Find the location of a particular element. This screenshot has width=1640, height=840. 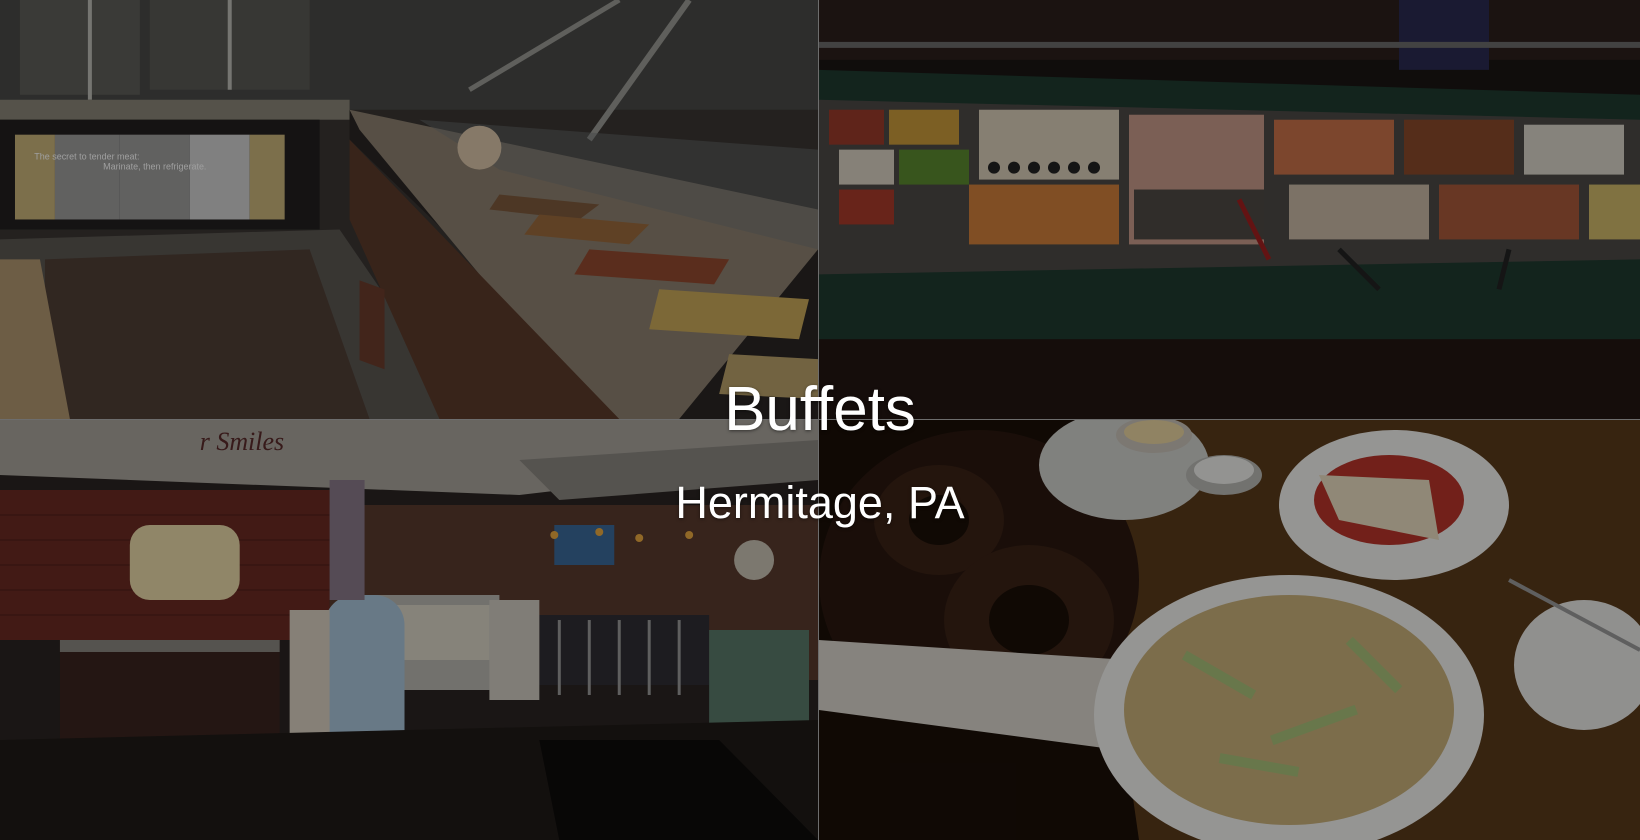

location-subtitle: Hermitage, PA is located at coordinates (820, 502).